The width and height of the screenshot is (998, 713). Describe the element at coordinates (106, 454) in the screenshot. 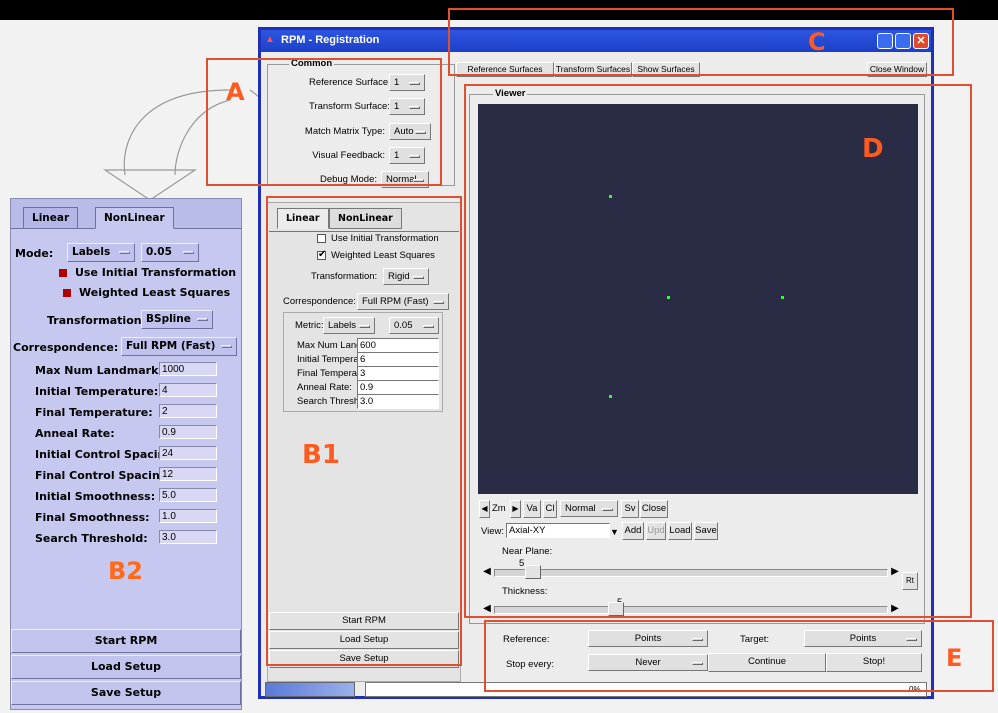

I see `b2-field-label: Initial Control Spacing:` at that location.